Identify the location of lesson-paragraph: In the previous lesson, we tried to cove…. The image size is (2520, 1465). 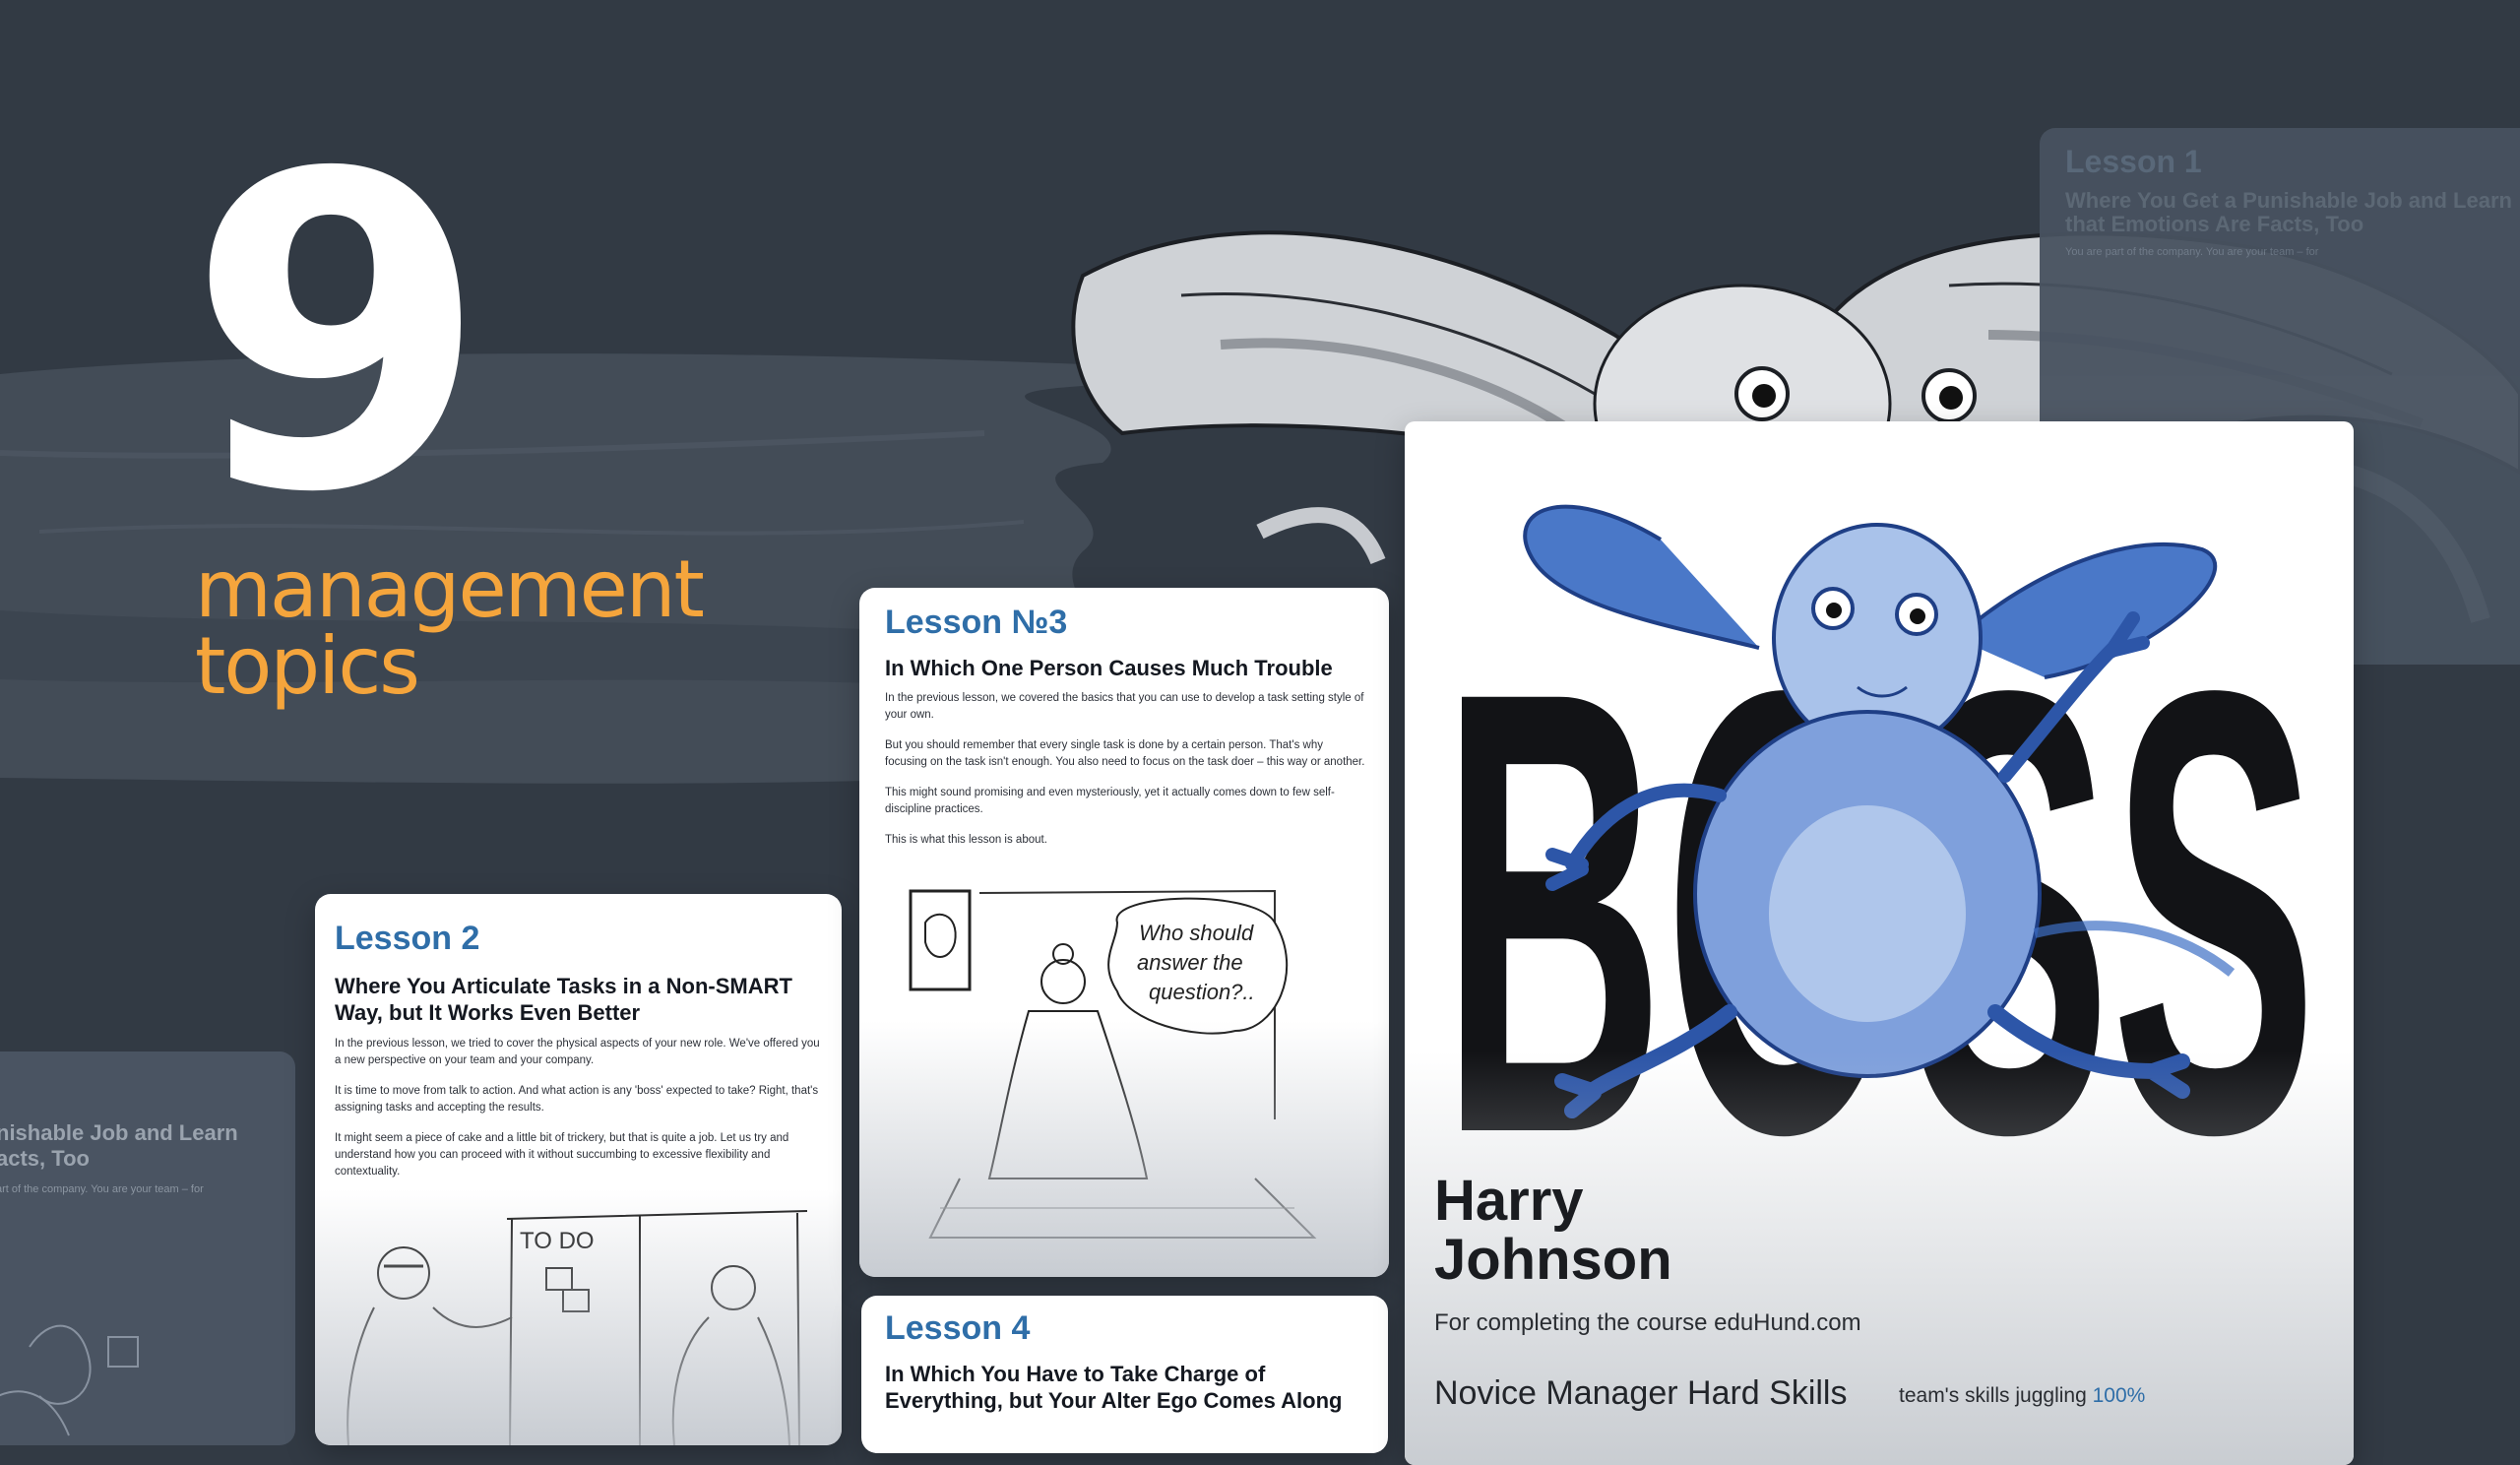
(577, 1052).